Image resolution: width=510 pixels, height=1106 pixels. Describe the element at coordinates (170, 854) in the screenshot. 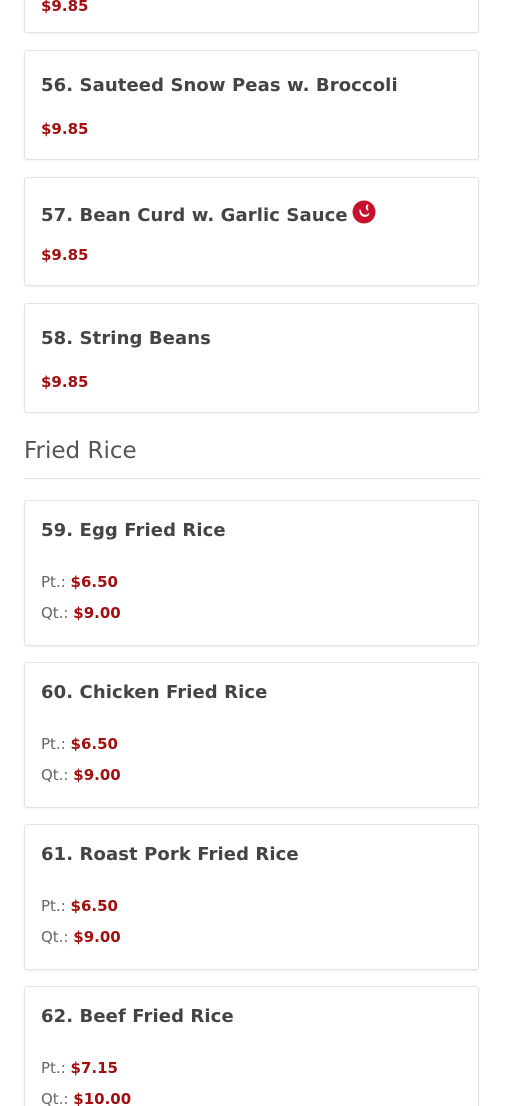

I see `item-name: 61. Roast Pork Fried Rice` at that location.